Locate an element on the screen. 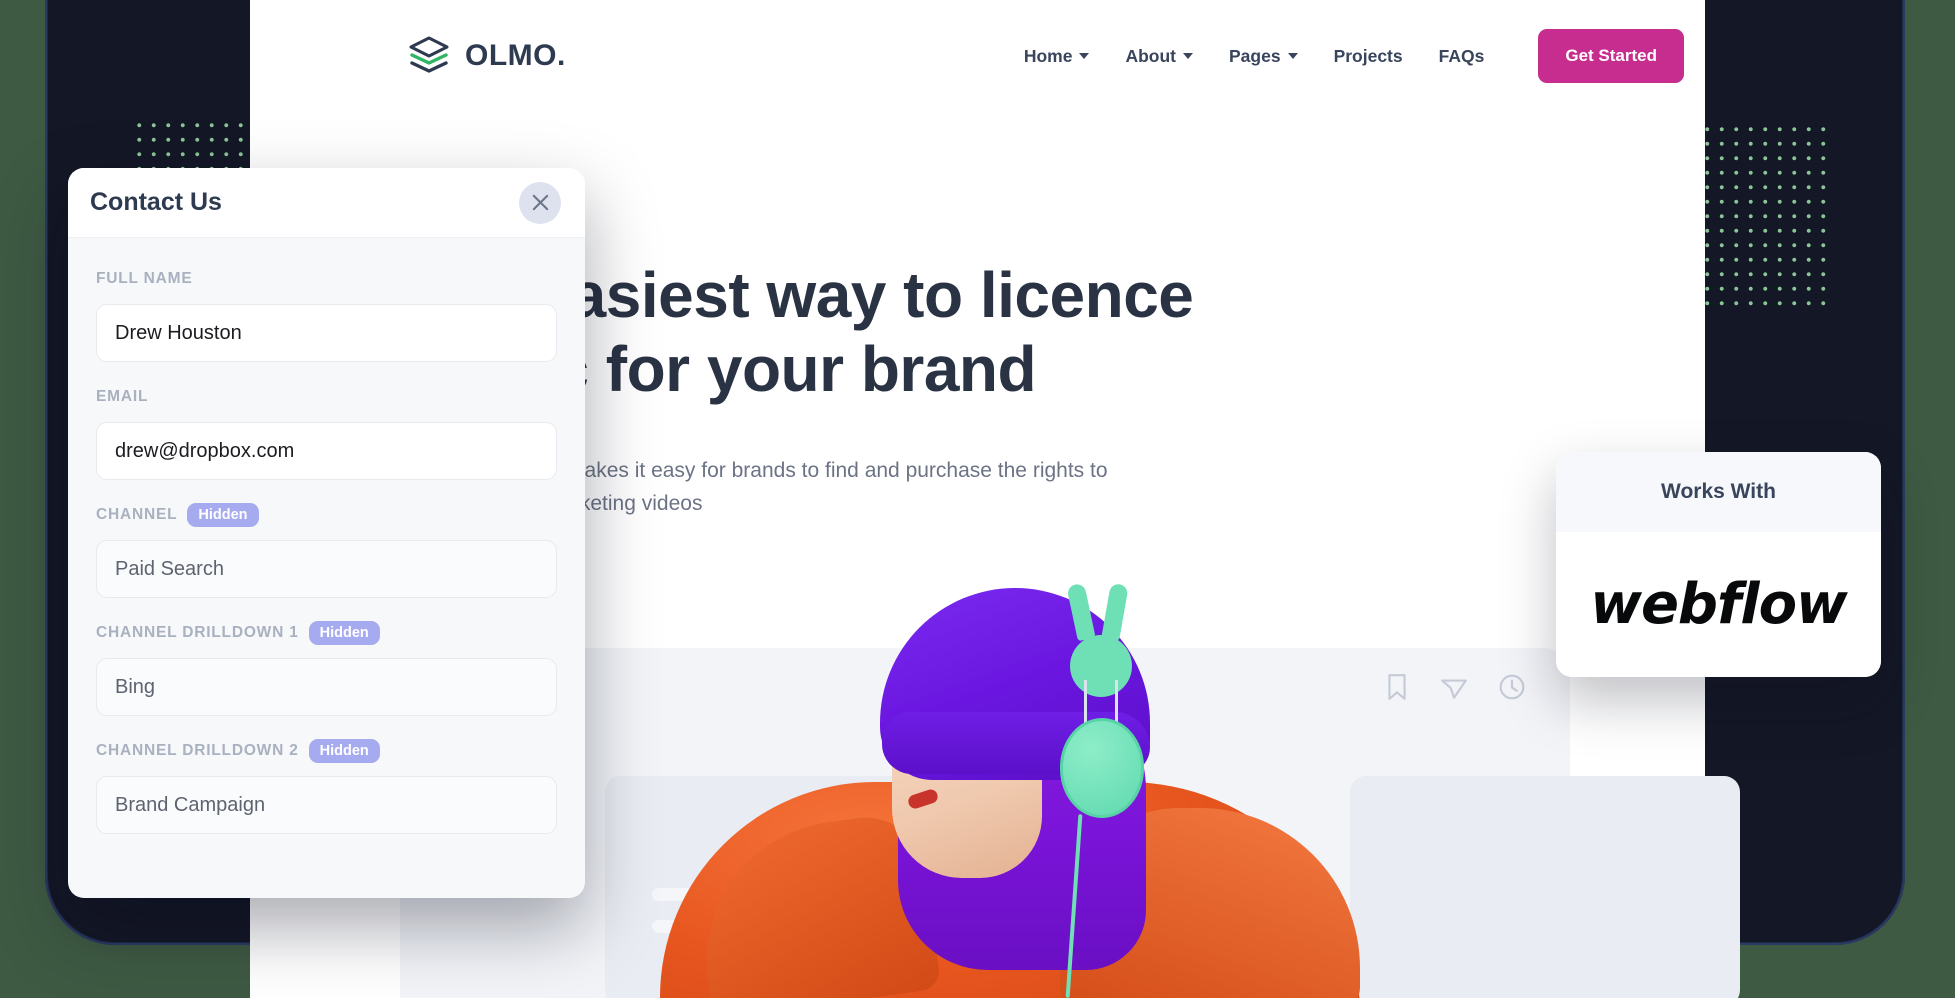  nav-item-faqs: FAQs is located at coordinates (1462, 56).